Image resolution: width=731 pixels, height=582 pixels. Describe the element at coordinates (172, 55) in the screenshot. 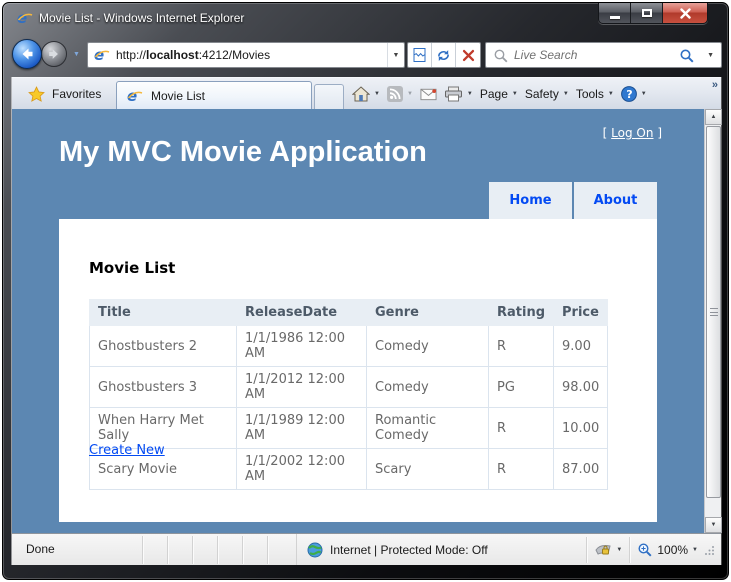

I see `url-host: localhost` at that location.